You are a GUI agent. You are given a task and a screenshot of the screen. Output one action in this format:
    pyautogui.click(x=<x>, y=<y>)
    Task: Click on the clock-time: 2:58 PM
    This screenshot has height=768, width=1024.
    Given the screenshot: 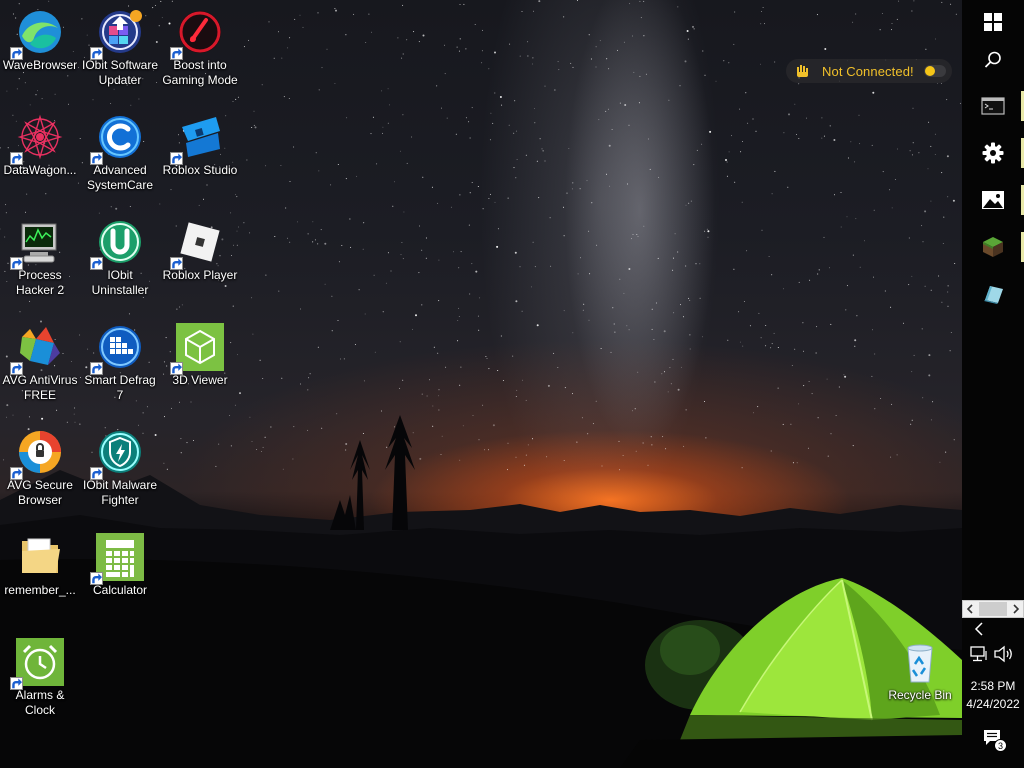 What is the action you would take?
    pyautogui.click(x=993, y=686)
    